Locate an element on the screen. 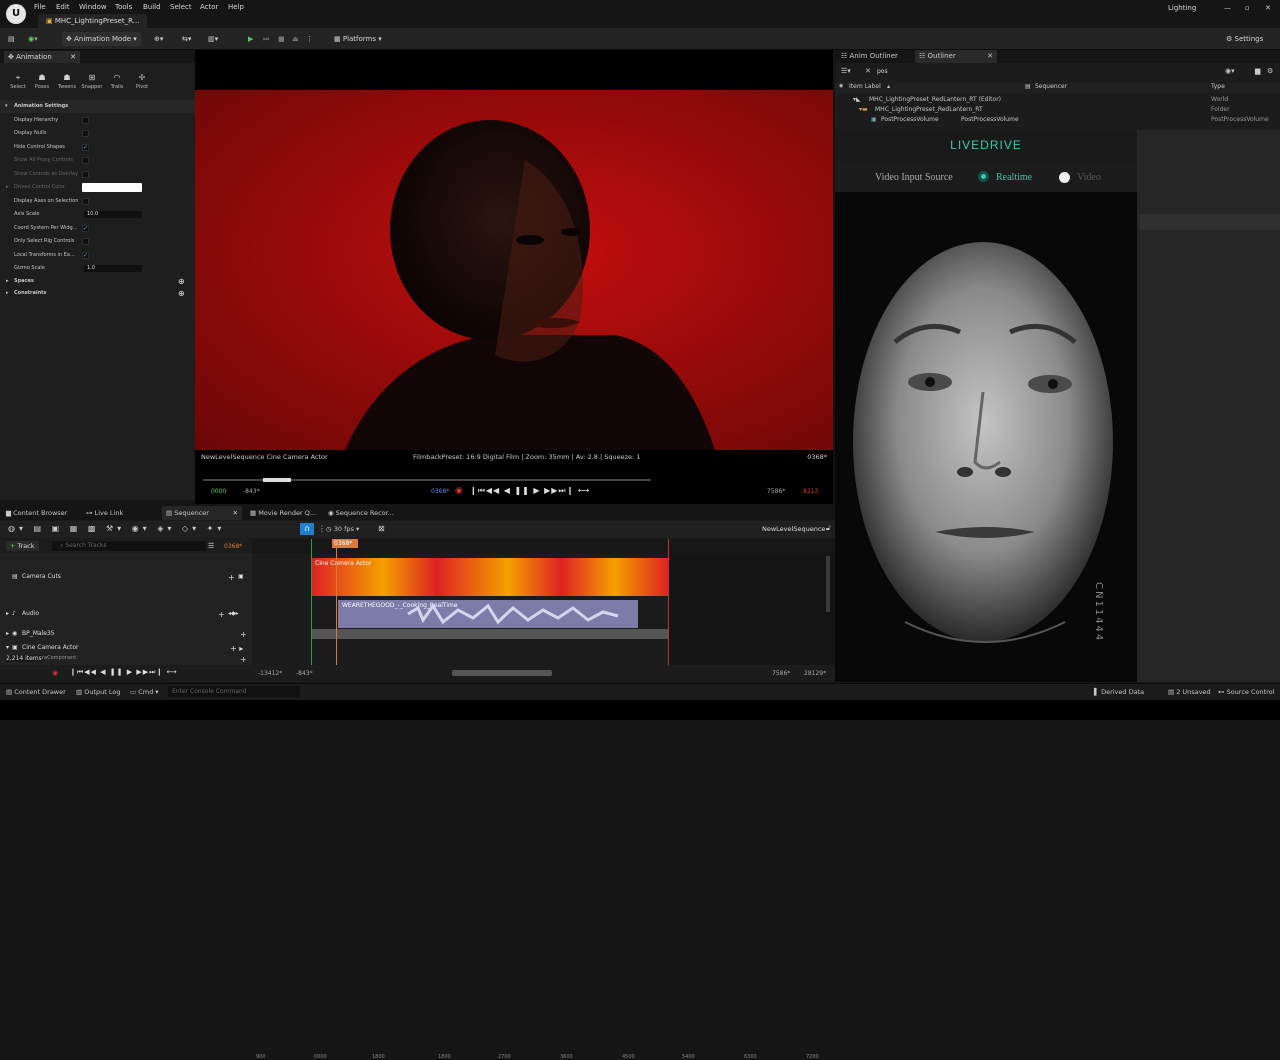 This screenshot has height=1060, width=1280. add-icon: ⊕ is located at coordinates (181, 293).